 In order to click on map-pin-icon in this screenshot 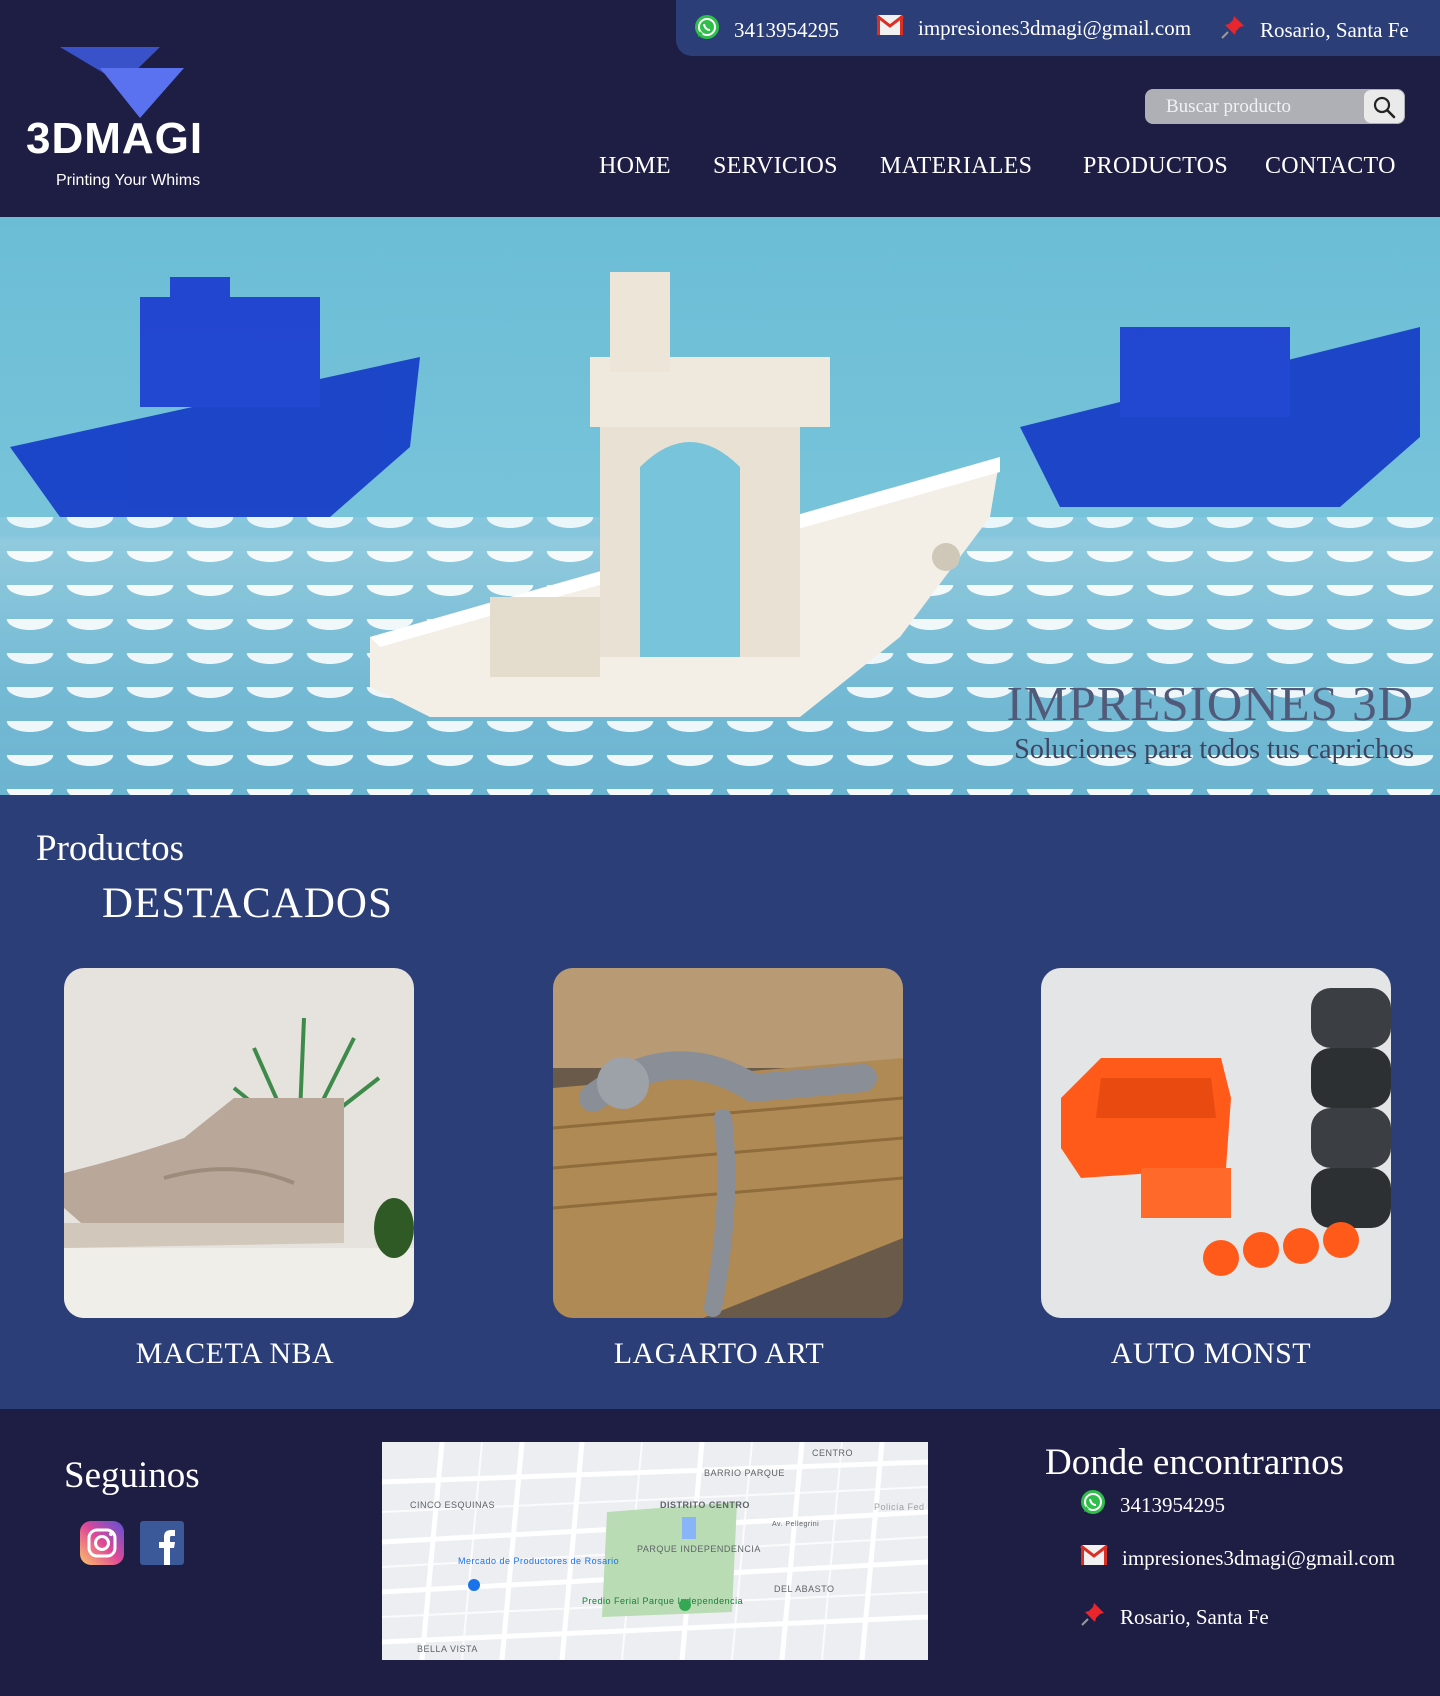, I will do `click(474, 1585)`.